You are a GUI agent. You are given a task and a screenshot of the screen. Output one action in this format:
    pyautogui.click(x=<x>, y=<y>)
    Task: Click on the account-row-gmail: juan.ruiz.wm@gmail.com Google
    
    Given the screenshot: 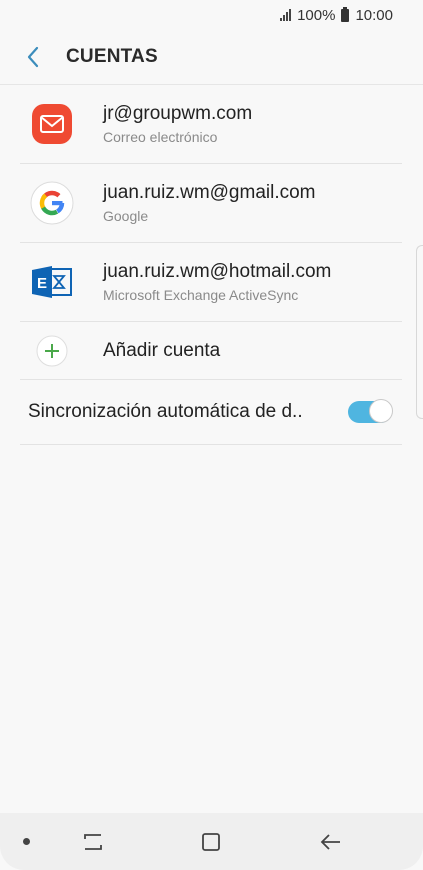 What is the action you would take?
    pyautogui.click(x=211, y=203)
    